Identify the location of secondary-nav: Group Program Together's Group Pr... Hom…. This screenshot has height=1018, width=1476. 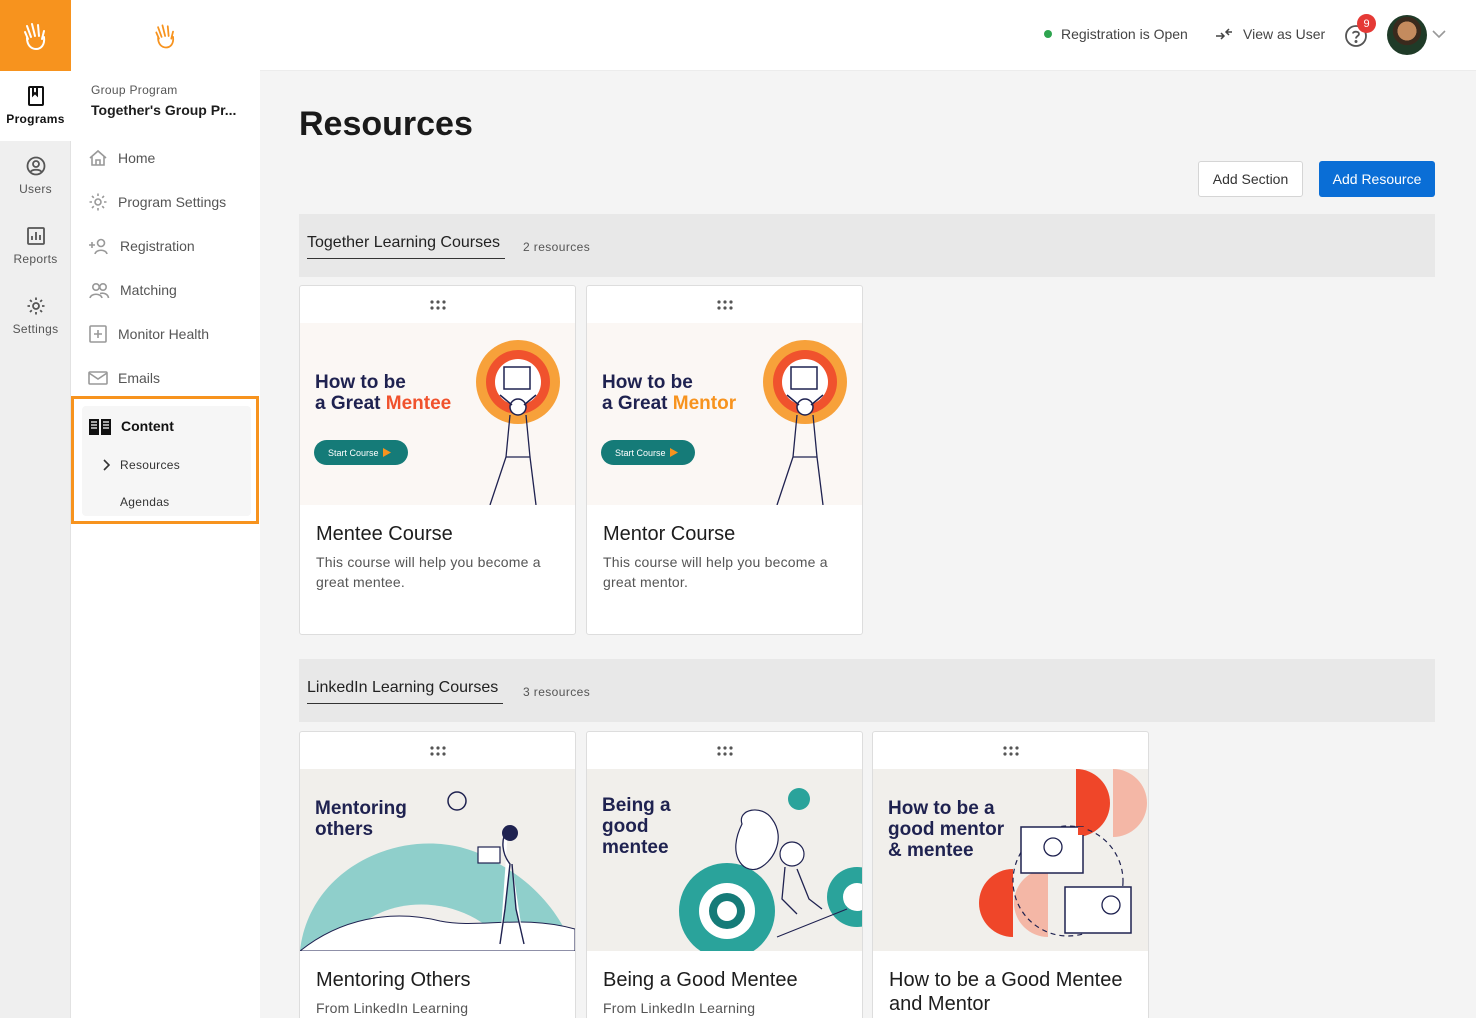
(165, 509).